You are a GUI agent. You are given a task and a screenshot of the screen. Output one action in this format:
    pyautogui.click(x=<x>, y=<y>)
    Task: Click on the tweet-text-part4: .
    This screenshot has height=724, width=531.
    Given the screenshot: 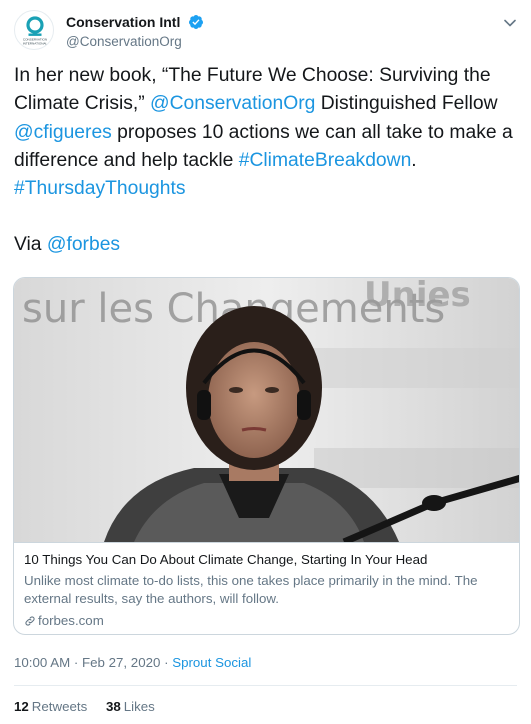 What is the action you would take?
    pyautogui.click(x=414, y=160)
    